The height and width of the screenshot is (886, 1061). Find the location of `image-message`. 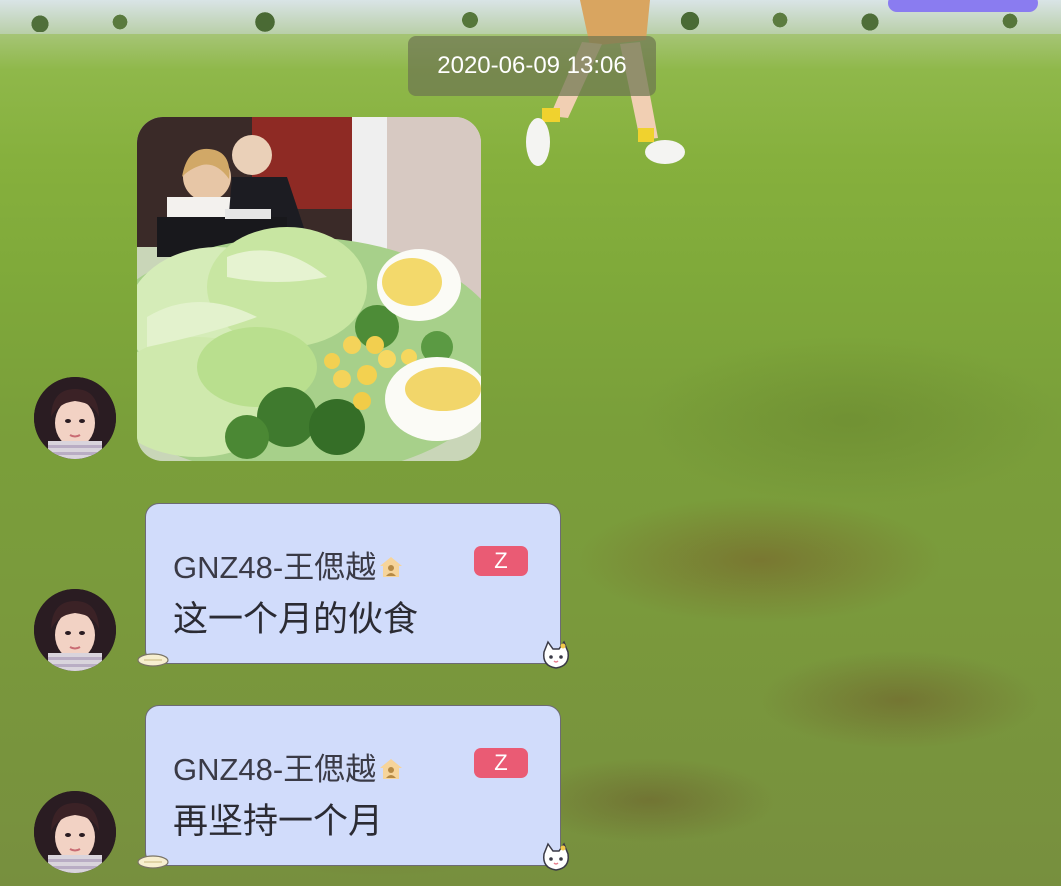

image-message is located at coordinates (309, 289).